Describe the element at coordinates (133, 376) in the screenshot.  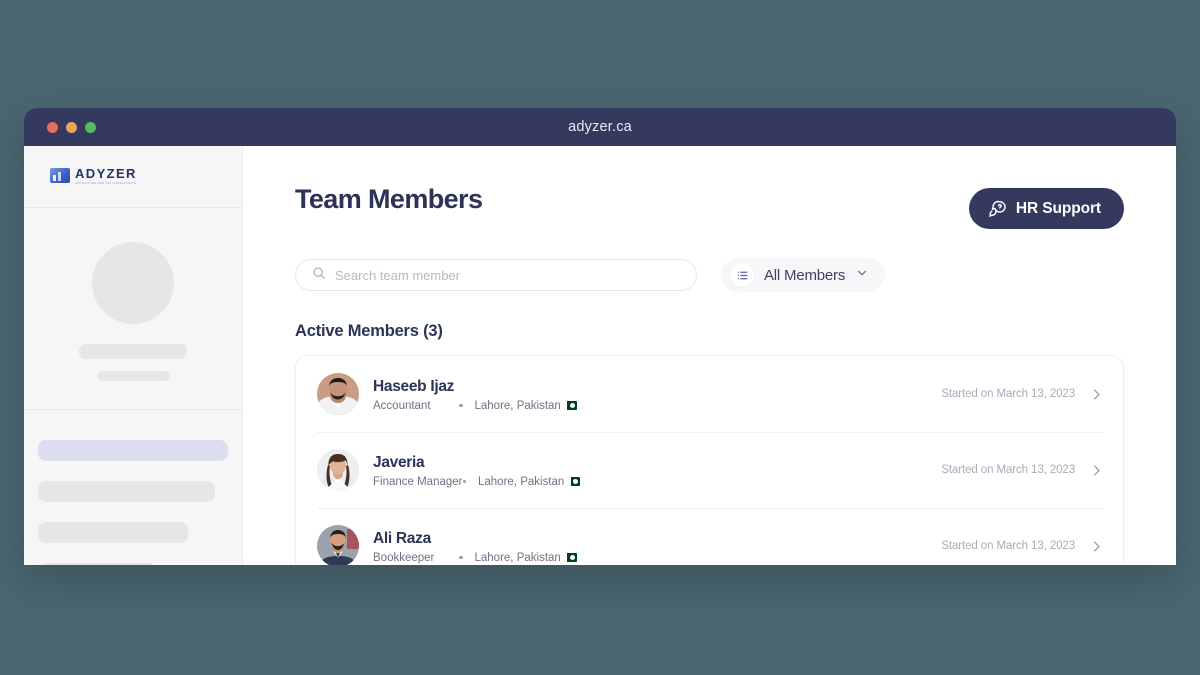
I see `skeleton-subtitle-bar` at that location.